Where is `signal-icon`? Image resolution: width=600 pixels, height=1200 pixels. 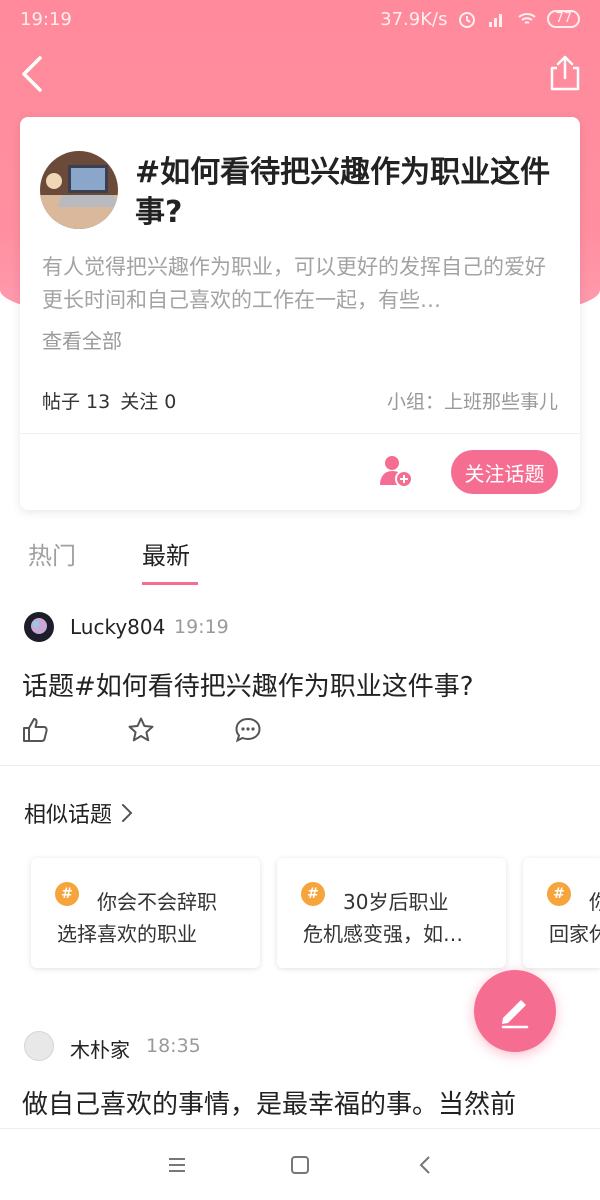 signal-icon is located at coordinates (496, 20).